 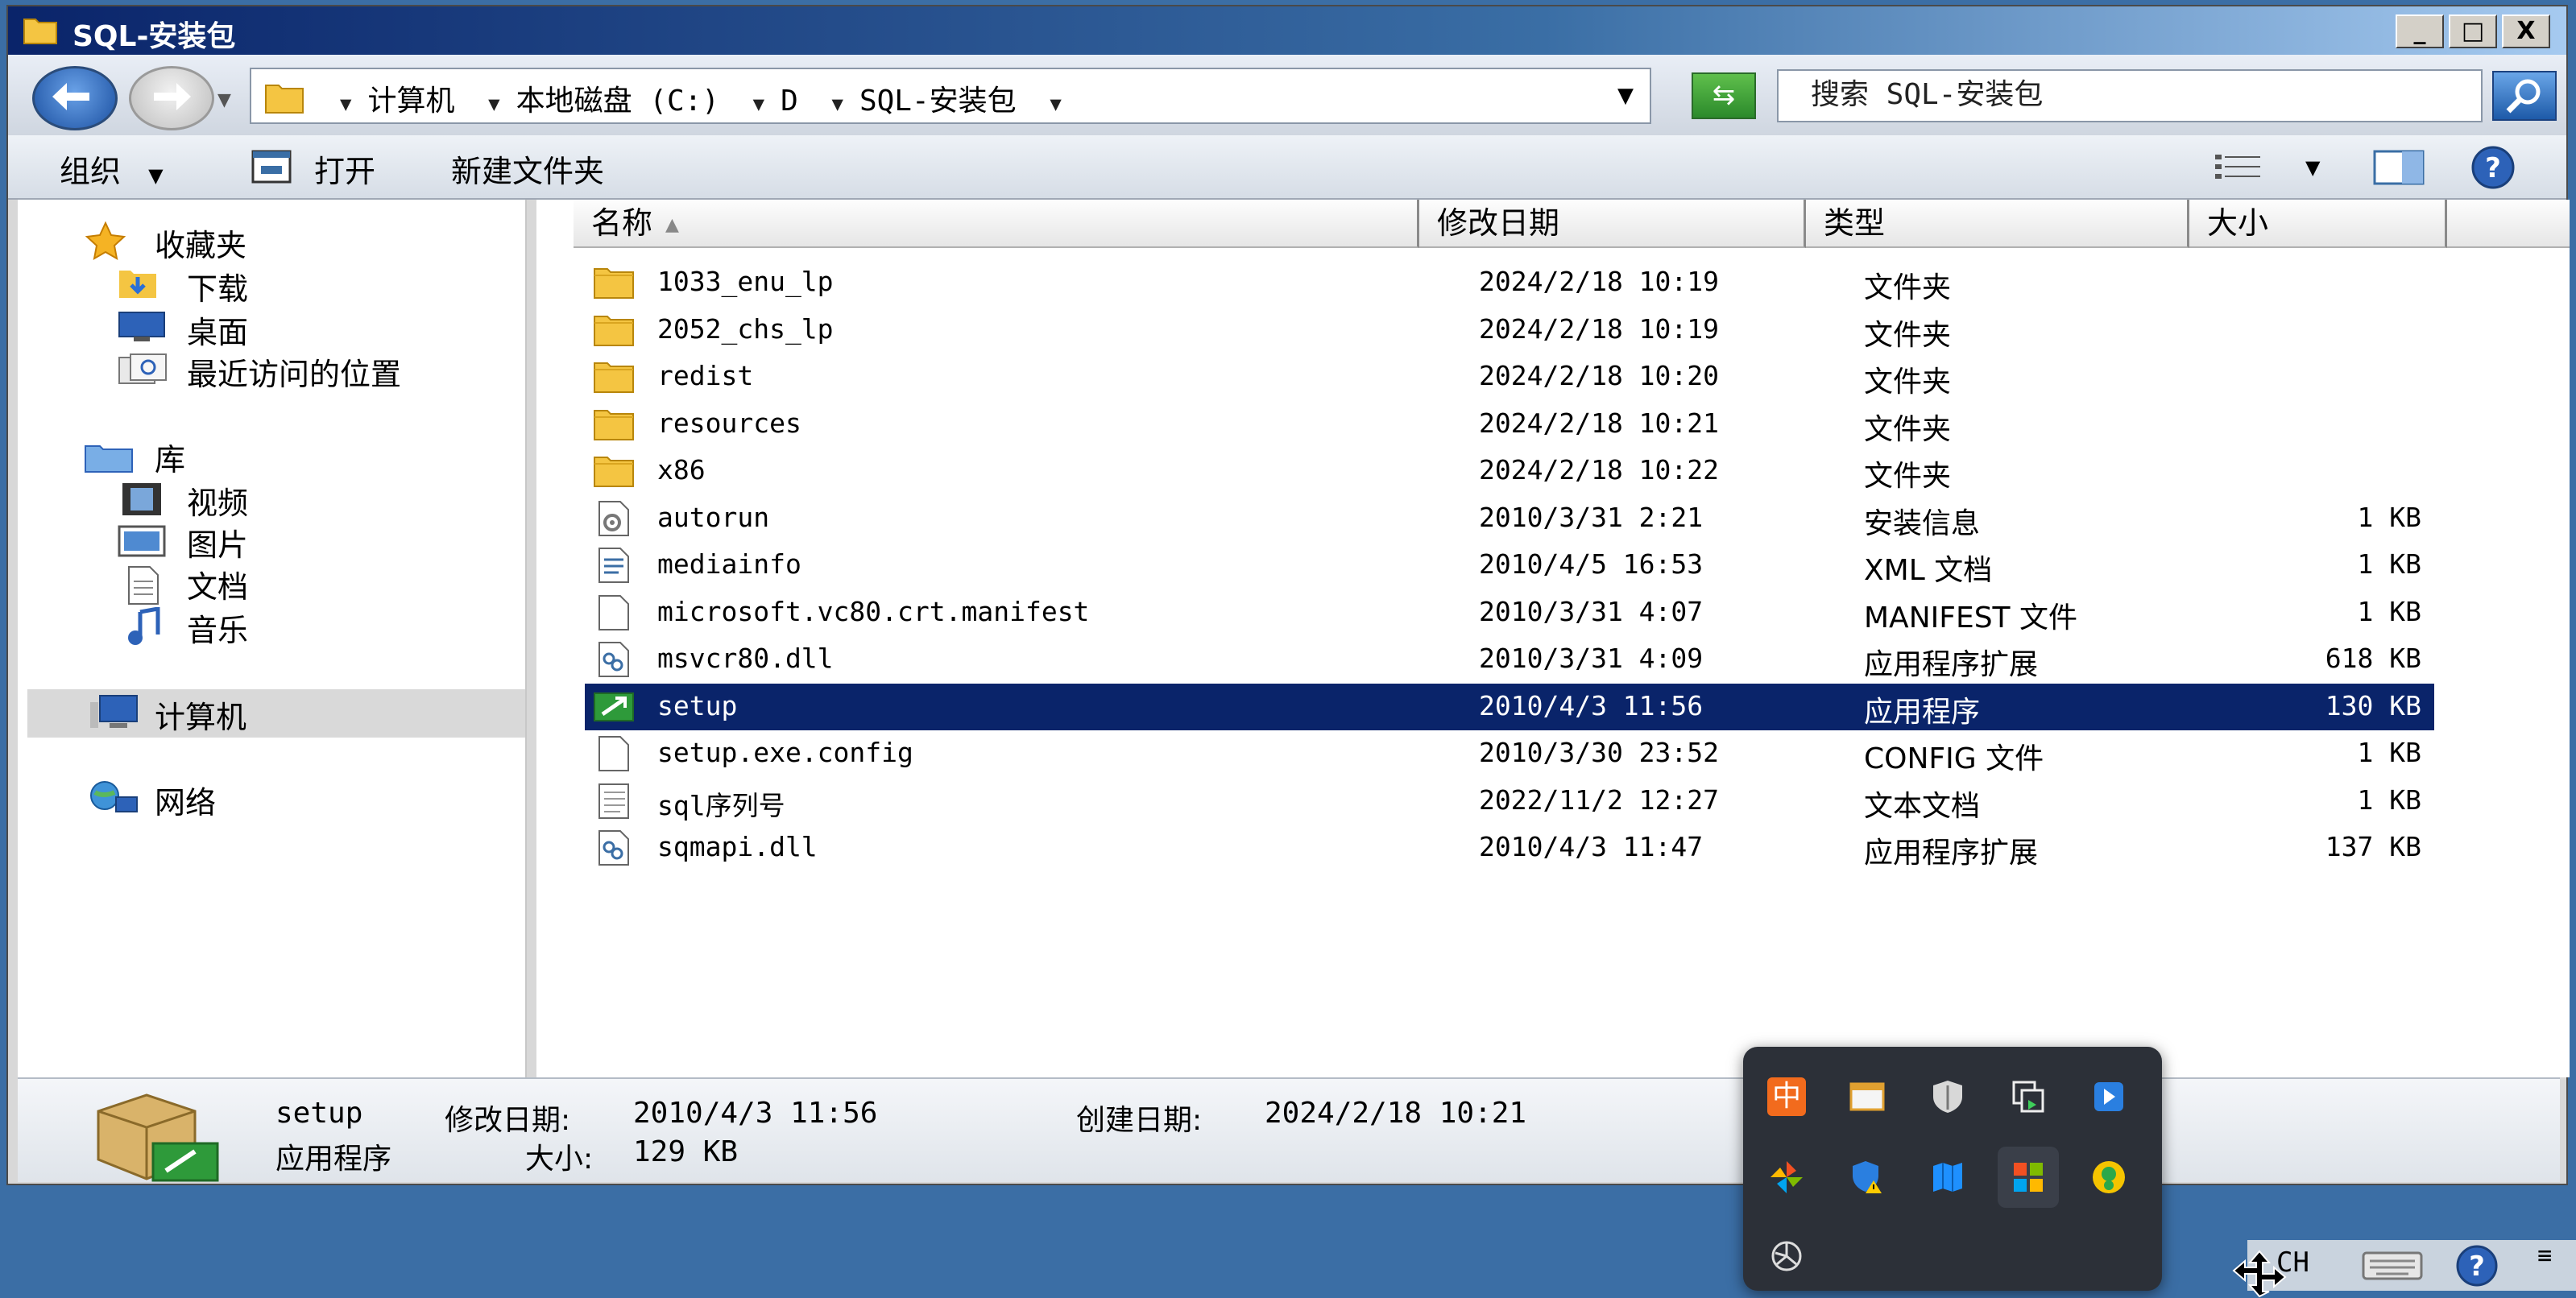 I want to click on circle-tray-item, so click(x=1786, y=1256).